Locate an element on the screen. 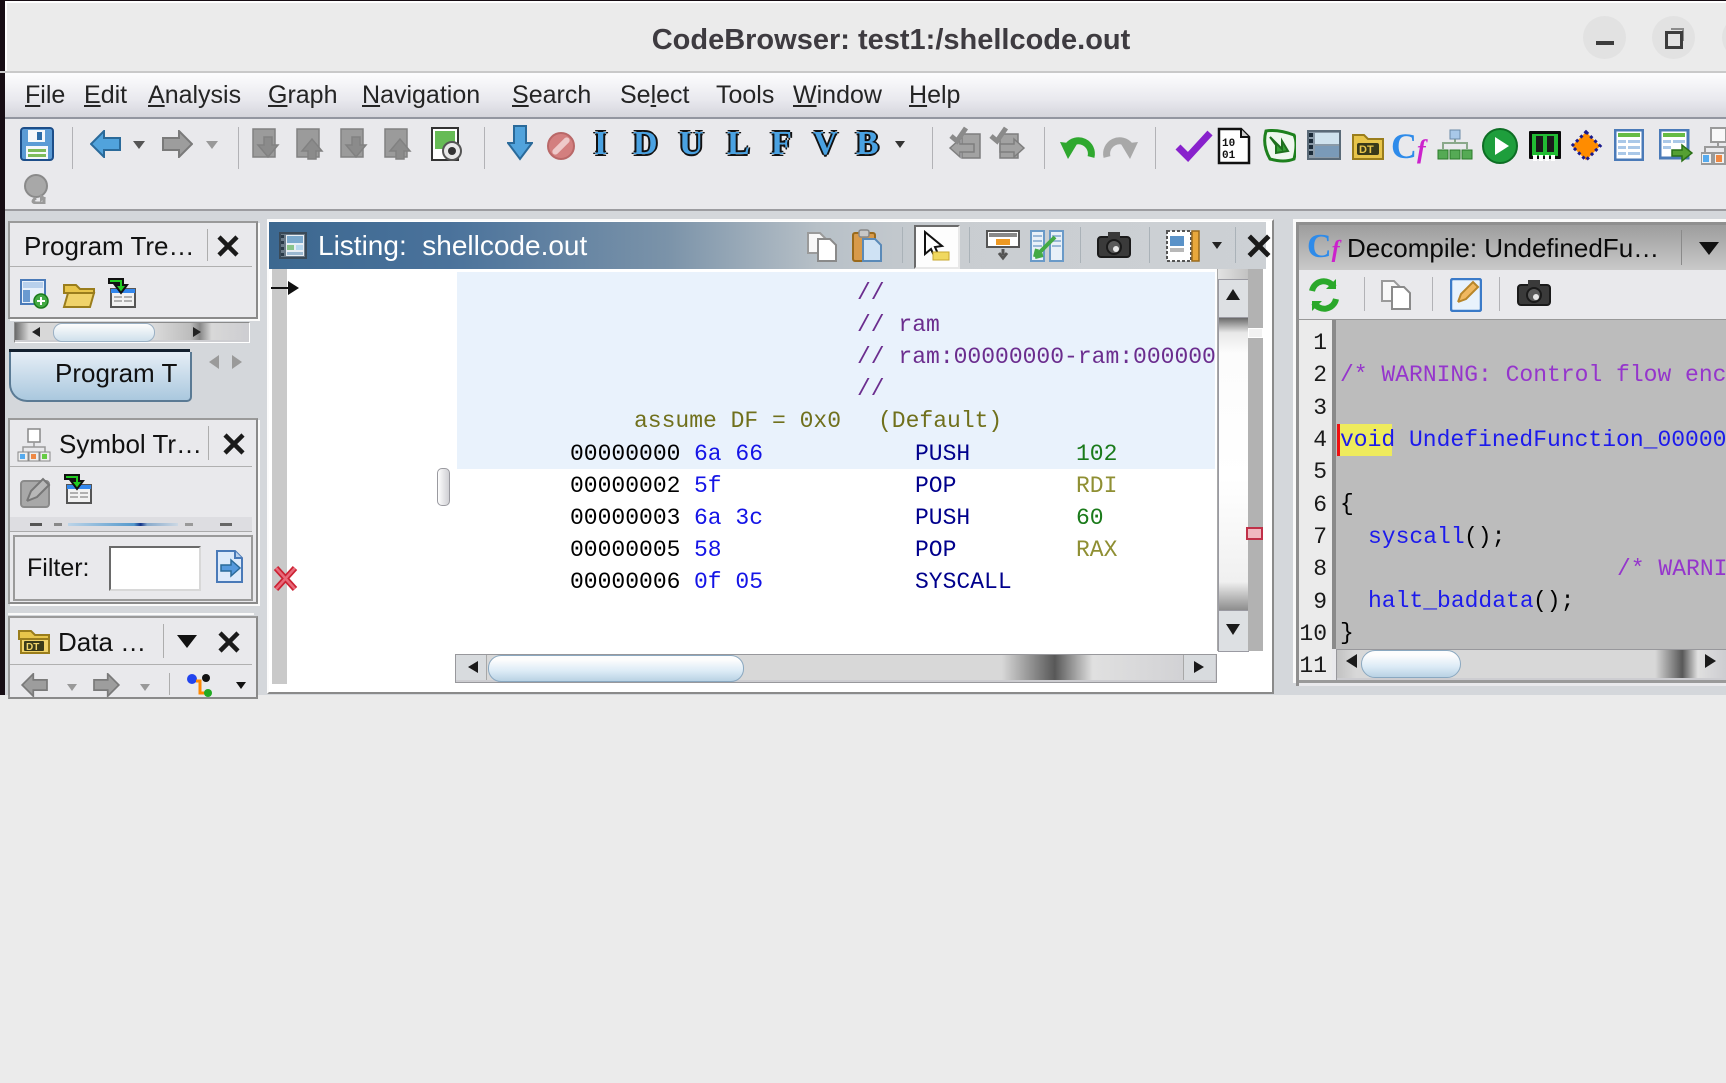  svg-text: 01 is located at coordinates (1229, 156).